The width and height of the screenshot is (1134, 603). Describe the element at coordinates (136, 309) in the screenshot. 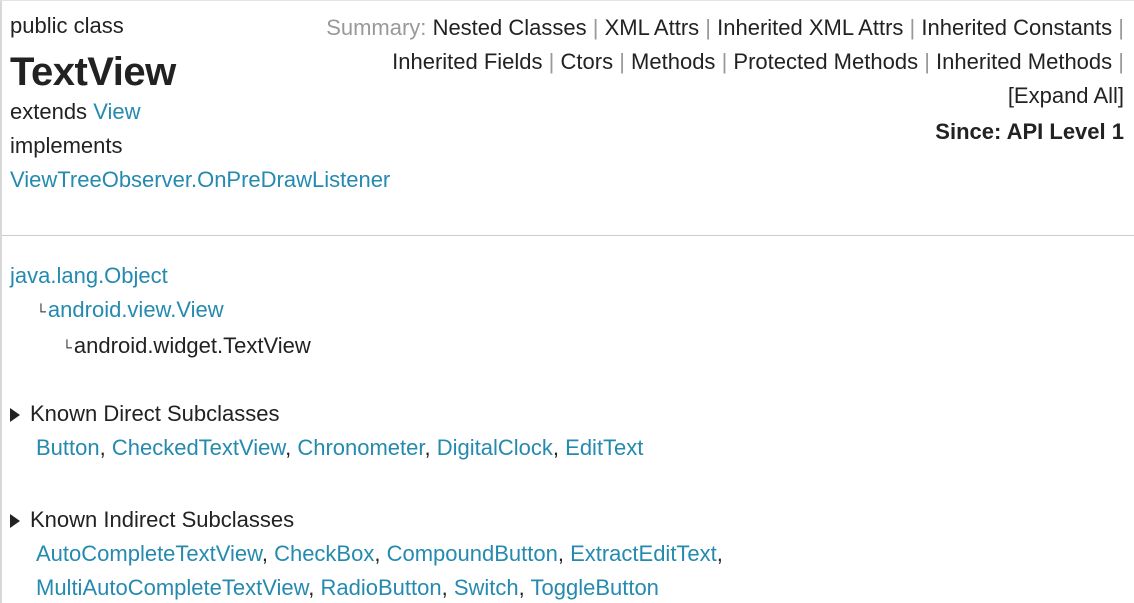

I see `inheritance-parent-link: android.view.View` at that location.